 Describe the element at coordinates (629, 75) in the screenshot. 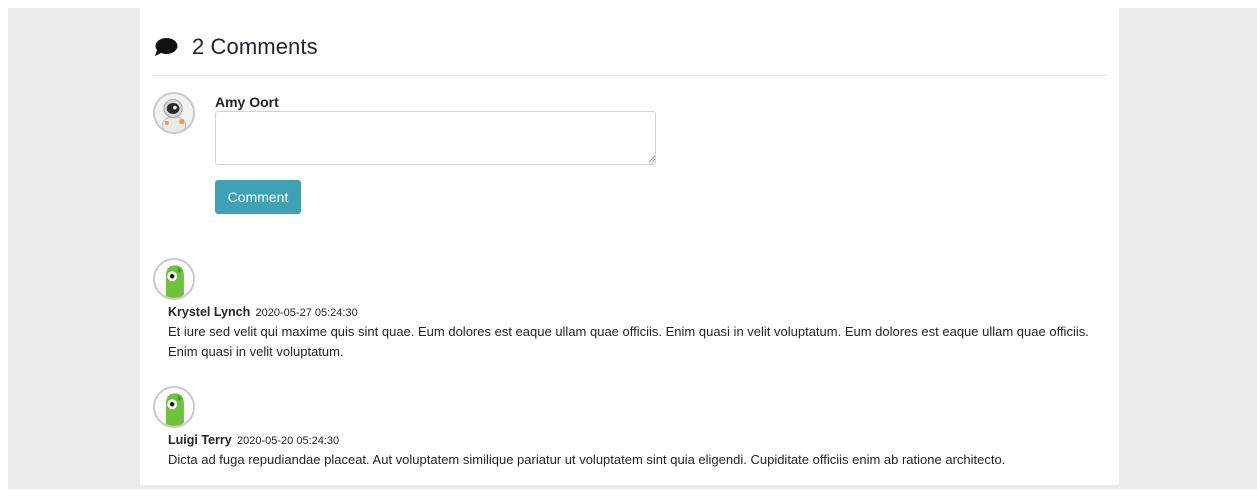

I see `header-divider` at that location.